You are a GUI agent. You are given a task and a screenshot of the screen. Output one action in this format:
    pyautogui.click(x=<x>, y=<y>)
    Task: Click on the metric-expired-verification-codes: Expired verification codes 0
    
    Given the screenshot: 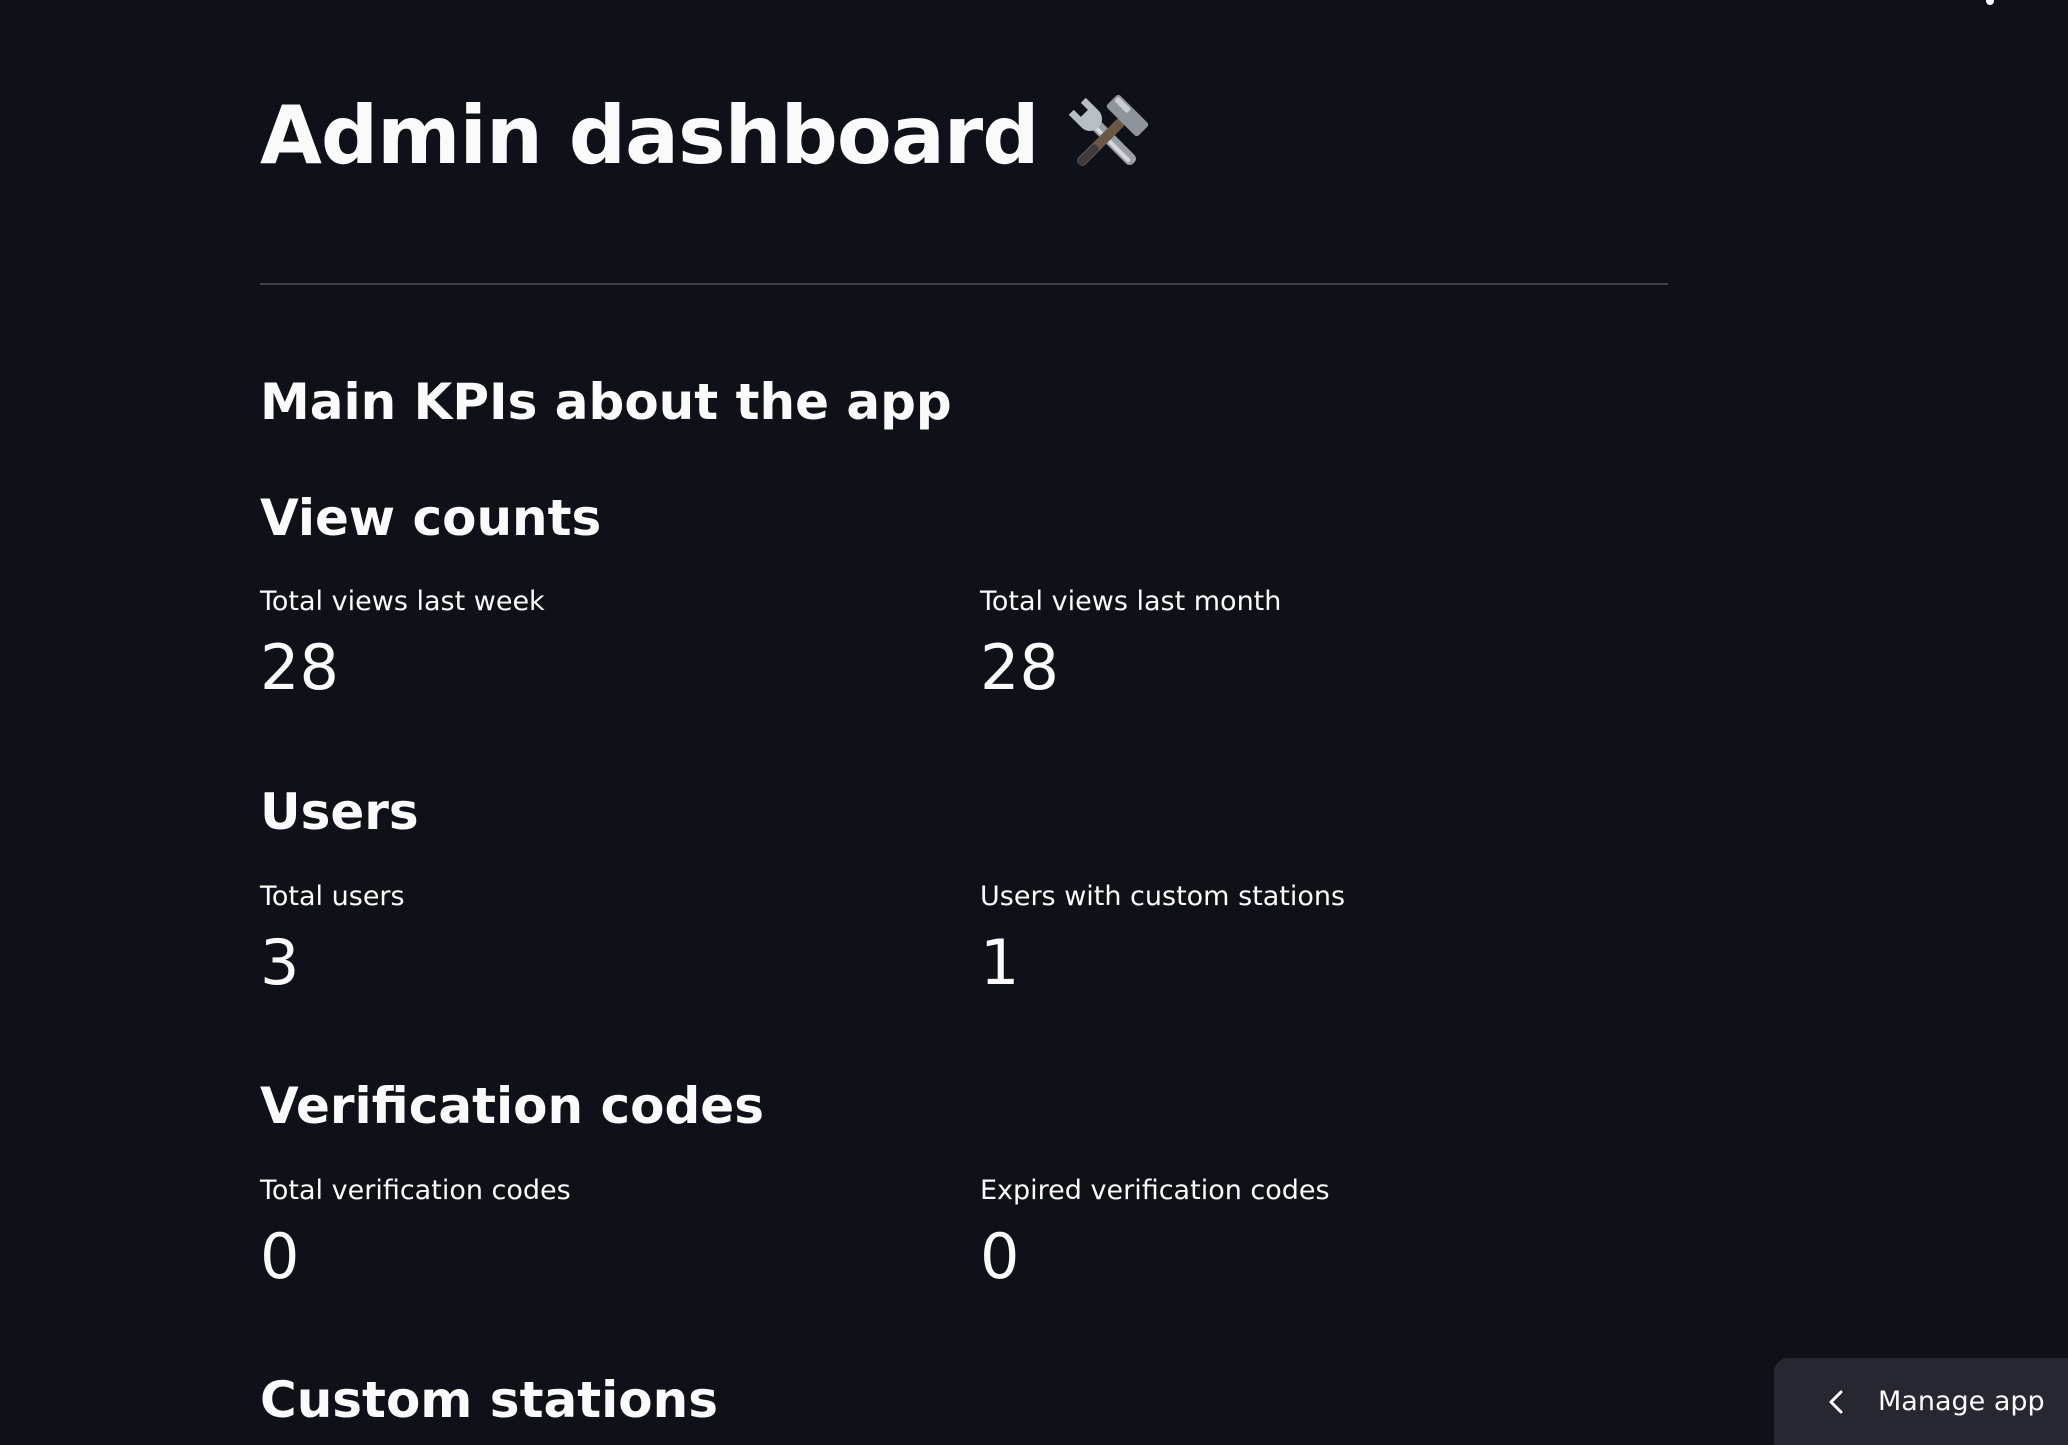 What is the action you would take?
    pyautogui.click(x=1155, y=1234)
    